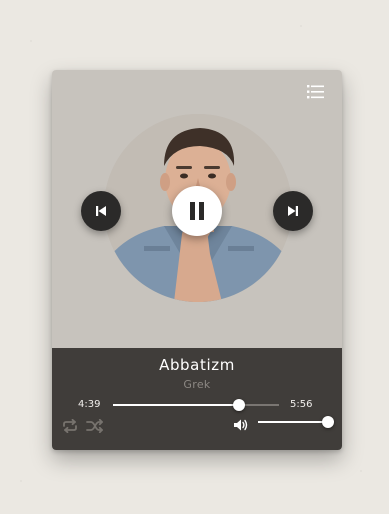  I want to click on total-time: 5:56, so click(301, 404).